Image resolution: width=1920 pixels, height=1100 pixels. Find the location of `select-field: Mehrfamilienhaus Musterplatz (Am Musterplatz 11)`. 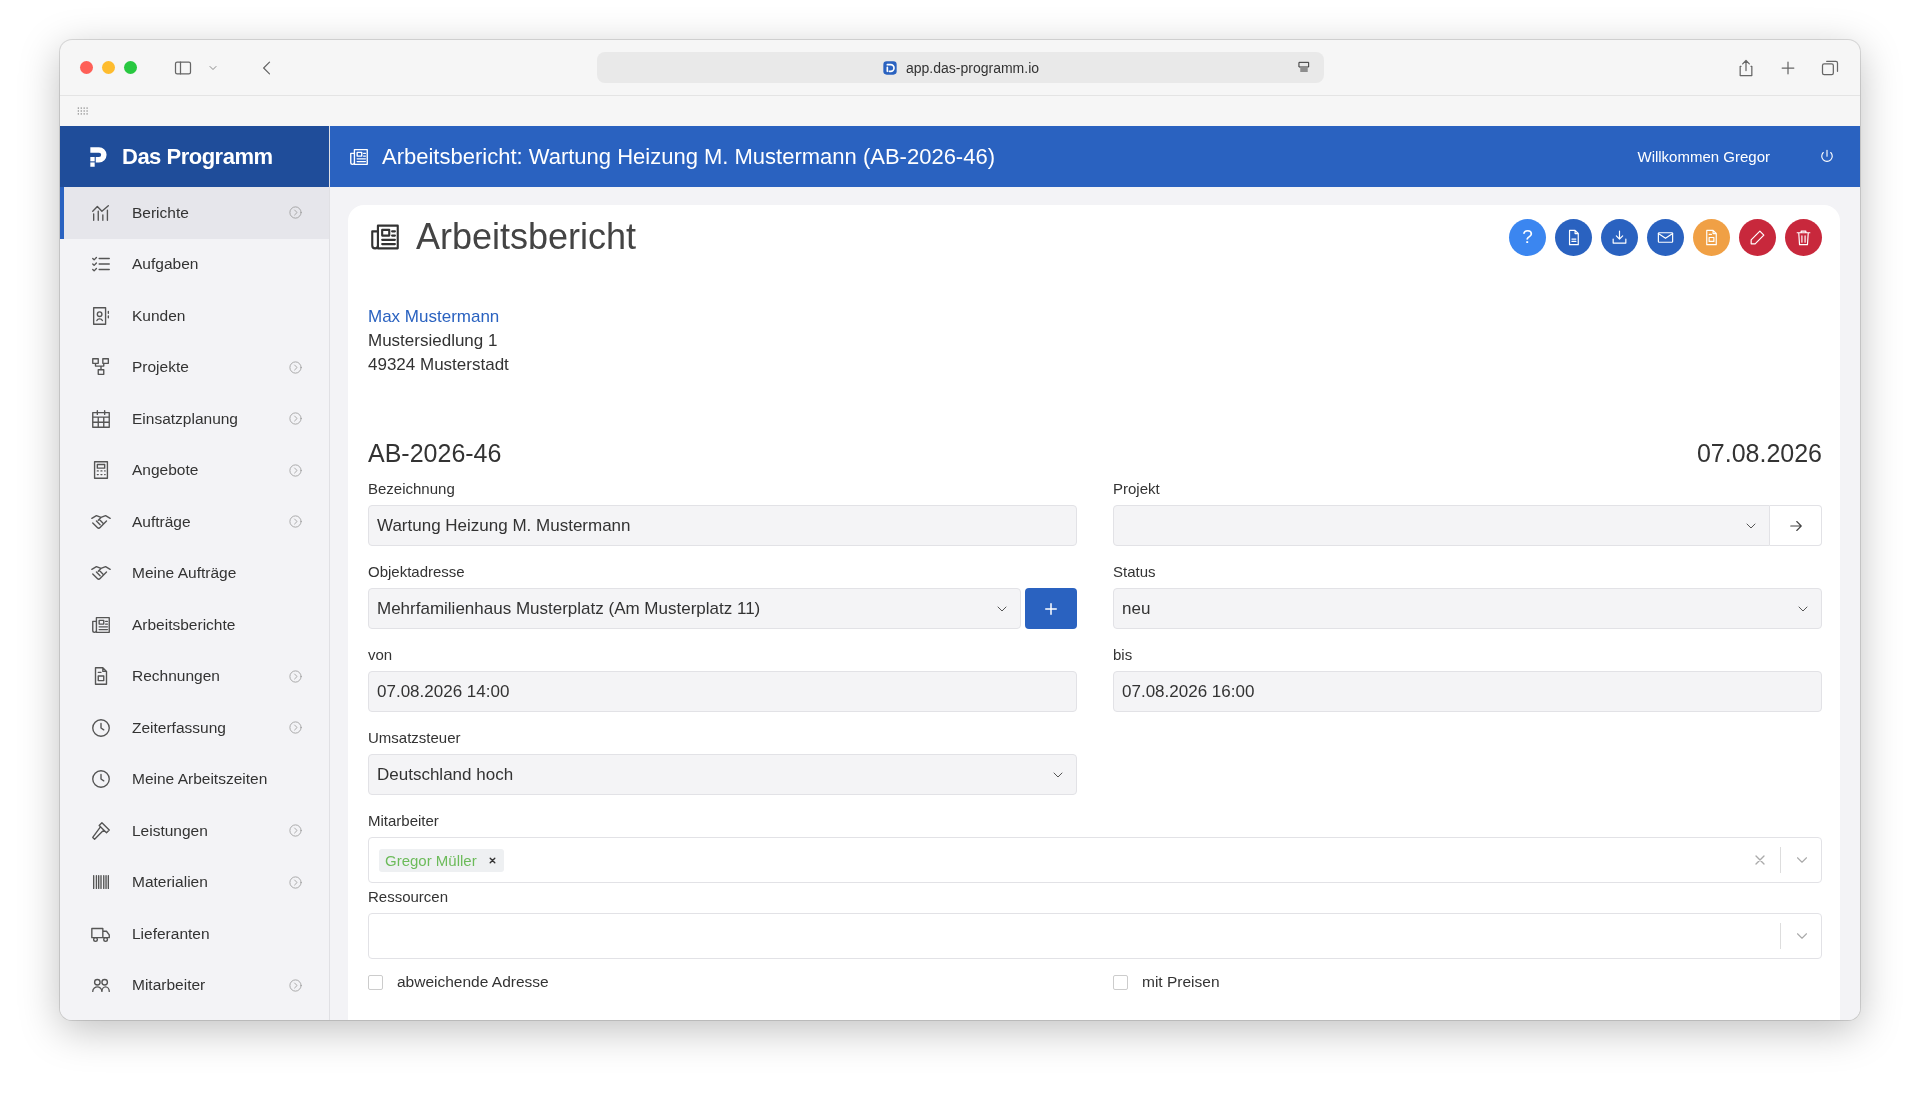

select-field: Mehrfamilienhaus Musterplatz (Am Musterplatz 11) is located at coordinates (694, 608).